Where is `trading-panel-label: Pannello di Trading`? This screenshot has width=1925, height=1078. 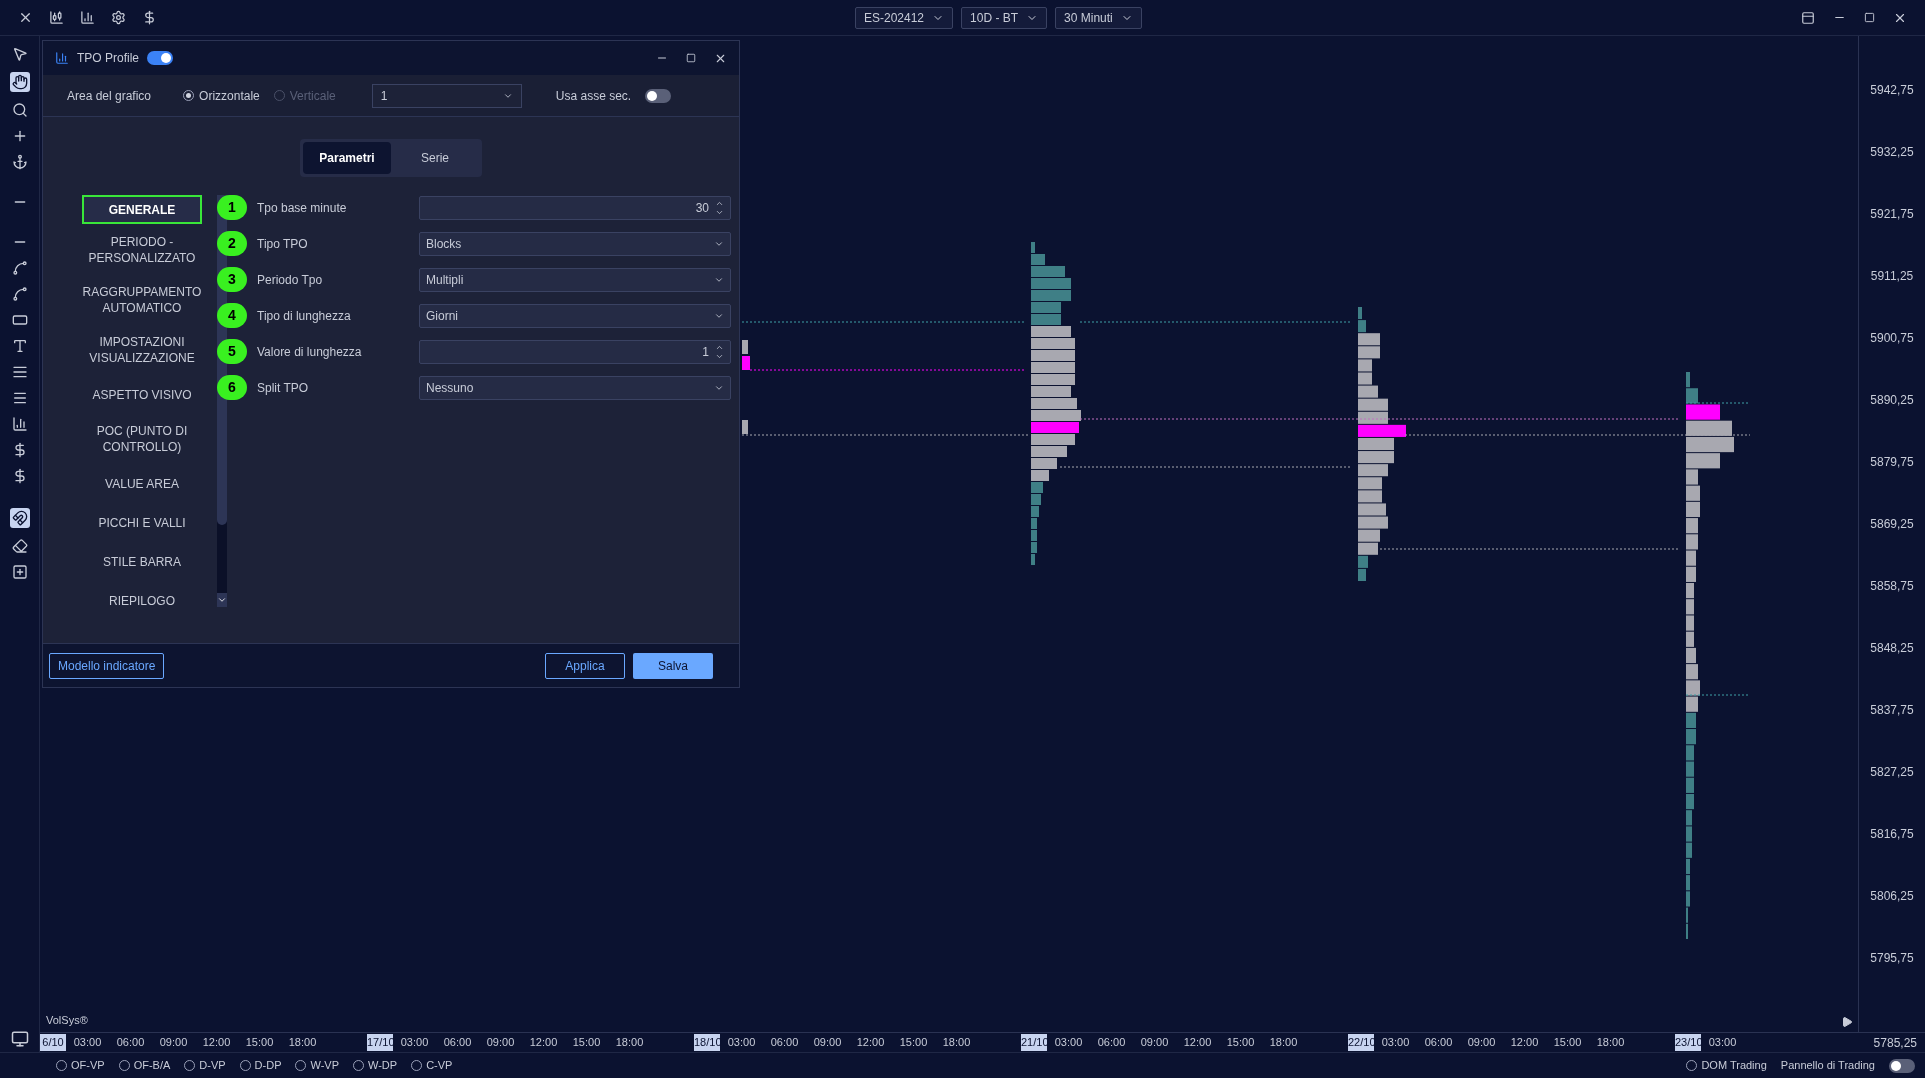
trading-panel-label: Pannello di Trading is located at coordinates (1827, 1066).